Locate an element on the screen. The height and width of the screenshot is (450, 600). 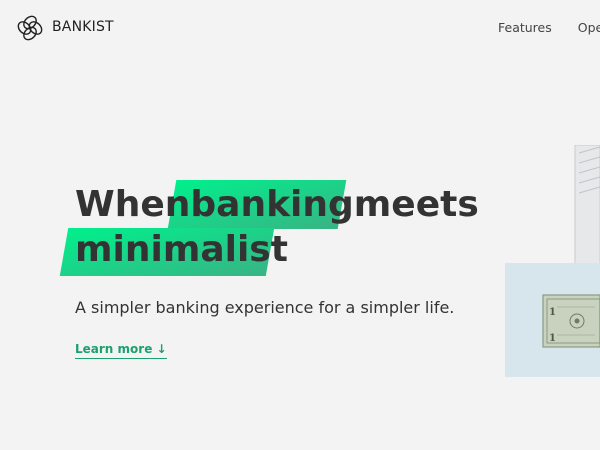
bankist-logo-icon is located at coordinates (30, 28).